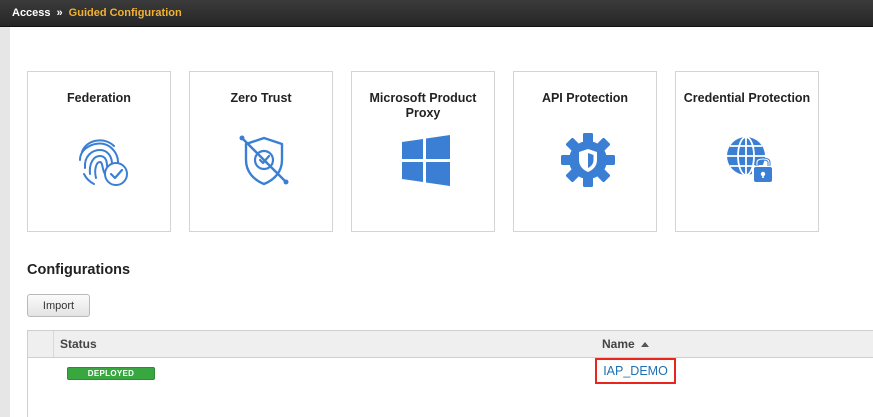 The image size is (873, 417). What do you see at coordinates (426, 160) in the screenshot?
I see `windows-logo-icon` at bounding box center [426, 160].